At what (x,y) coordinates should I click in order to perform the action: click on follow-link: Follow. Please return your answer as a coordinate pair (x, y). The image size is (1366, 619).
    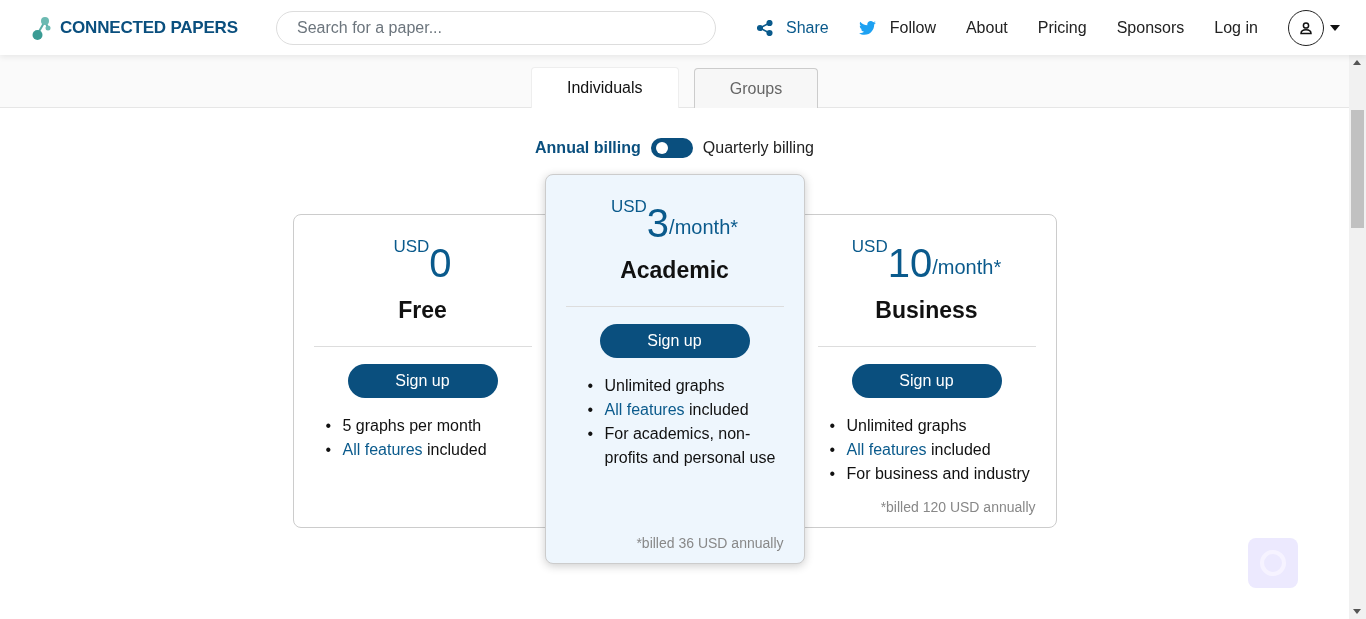
    Looking at the image, I should click on (897, 27).